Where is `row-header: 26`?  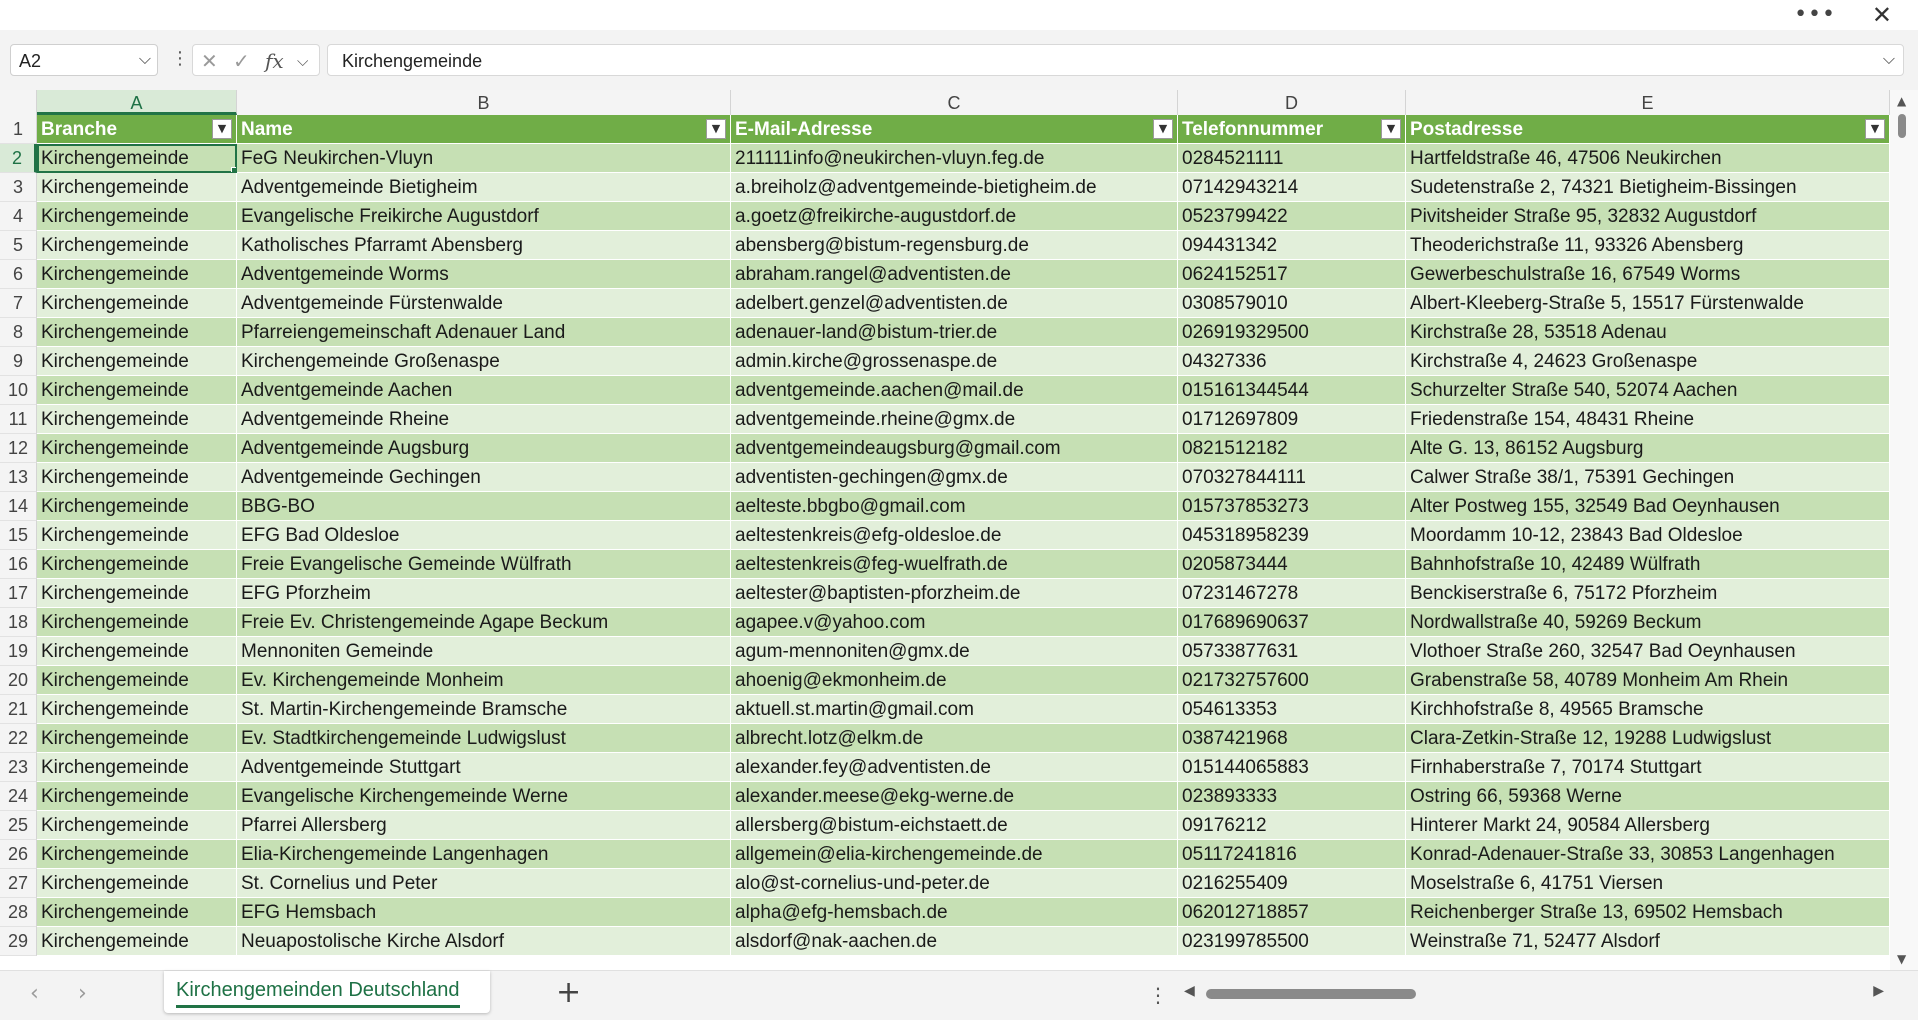 row-header: 26 is located at coordinates (18, 854).